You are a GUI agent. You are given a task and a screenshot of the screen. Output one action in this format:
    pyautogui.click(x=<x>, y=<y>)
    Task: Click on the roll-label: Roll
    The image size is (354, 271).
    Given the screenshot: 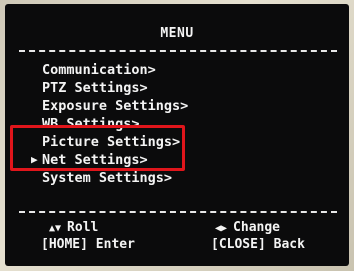 What is the action you would take?
    pyautogui.click(x=83, y=227)
    